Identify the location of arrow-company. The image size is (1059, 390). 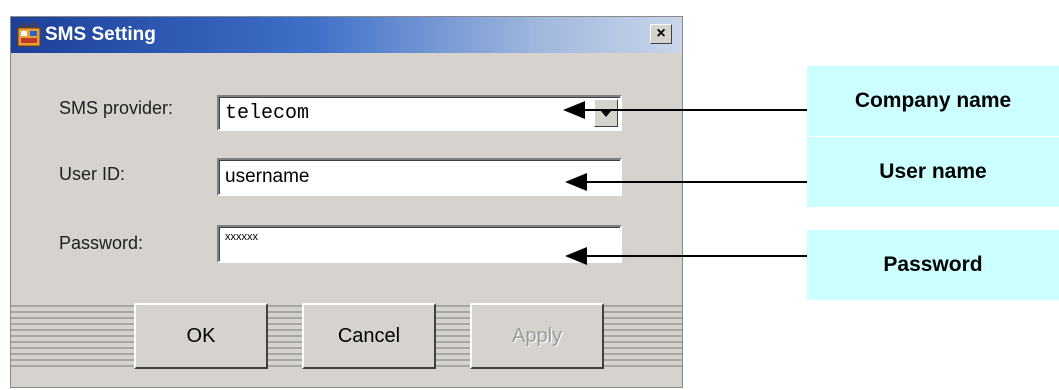
(685, 110).